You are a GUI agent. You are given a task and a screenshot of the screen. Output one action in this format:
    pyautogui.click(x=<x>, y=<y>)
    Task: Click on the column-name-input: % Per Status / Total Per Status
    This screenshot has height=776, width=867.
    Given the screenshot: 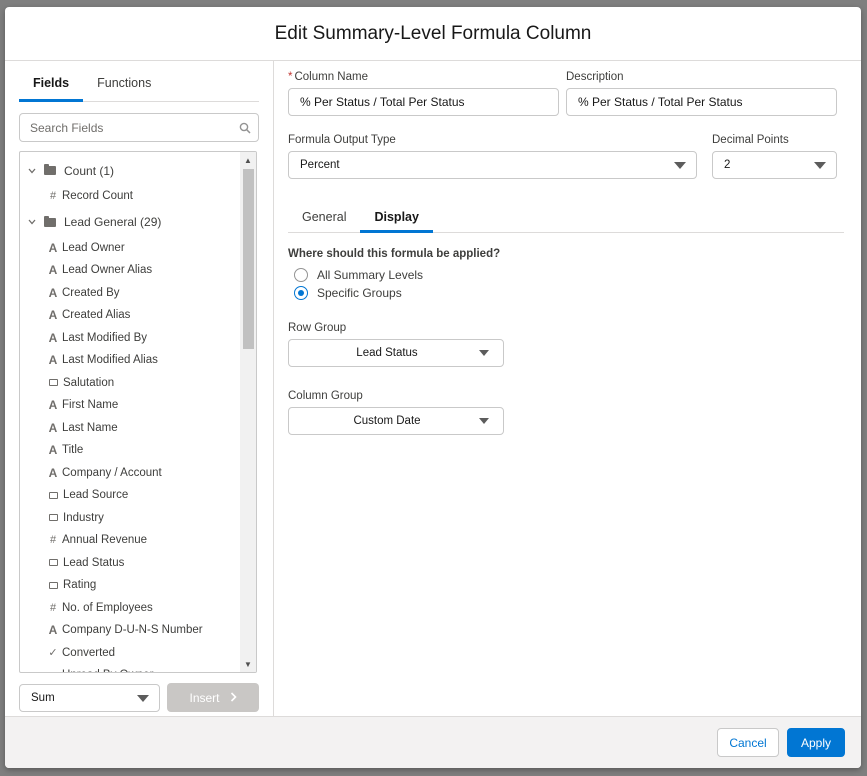 What is the action you would take?
    pyautogui.click(x=423, y=102)
    